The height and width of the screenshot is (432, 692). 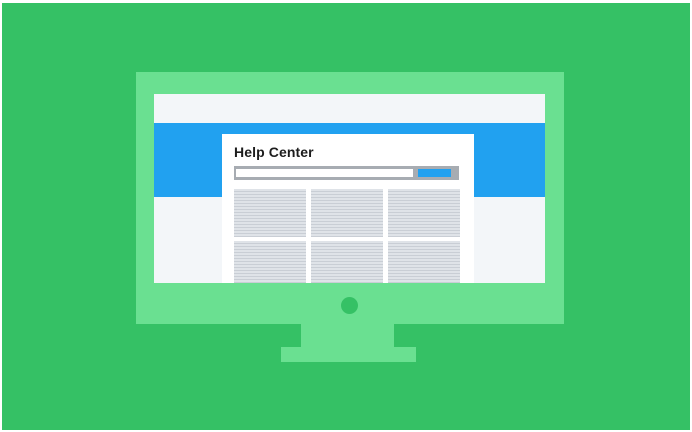 What do you see at coordinates (348, 354) in the screenshot?
I see `monitor-stand-base` at bounding box center [348, 354].